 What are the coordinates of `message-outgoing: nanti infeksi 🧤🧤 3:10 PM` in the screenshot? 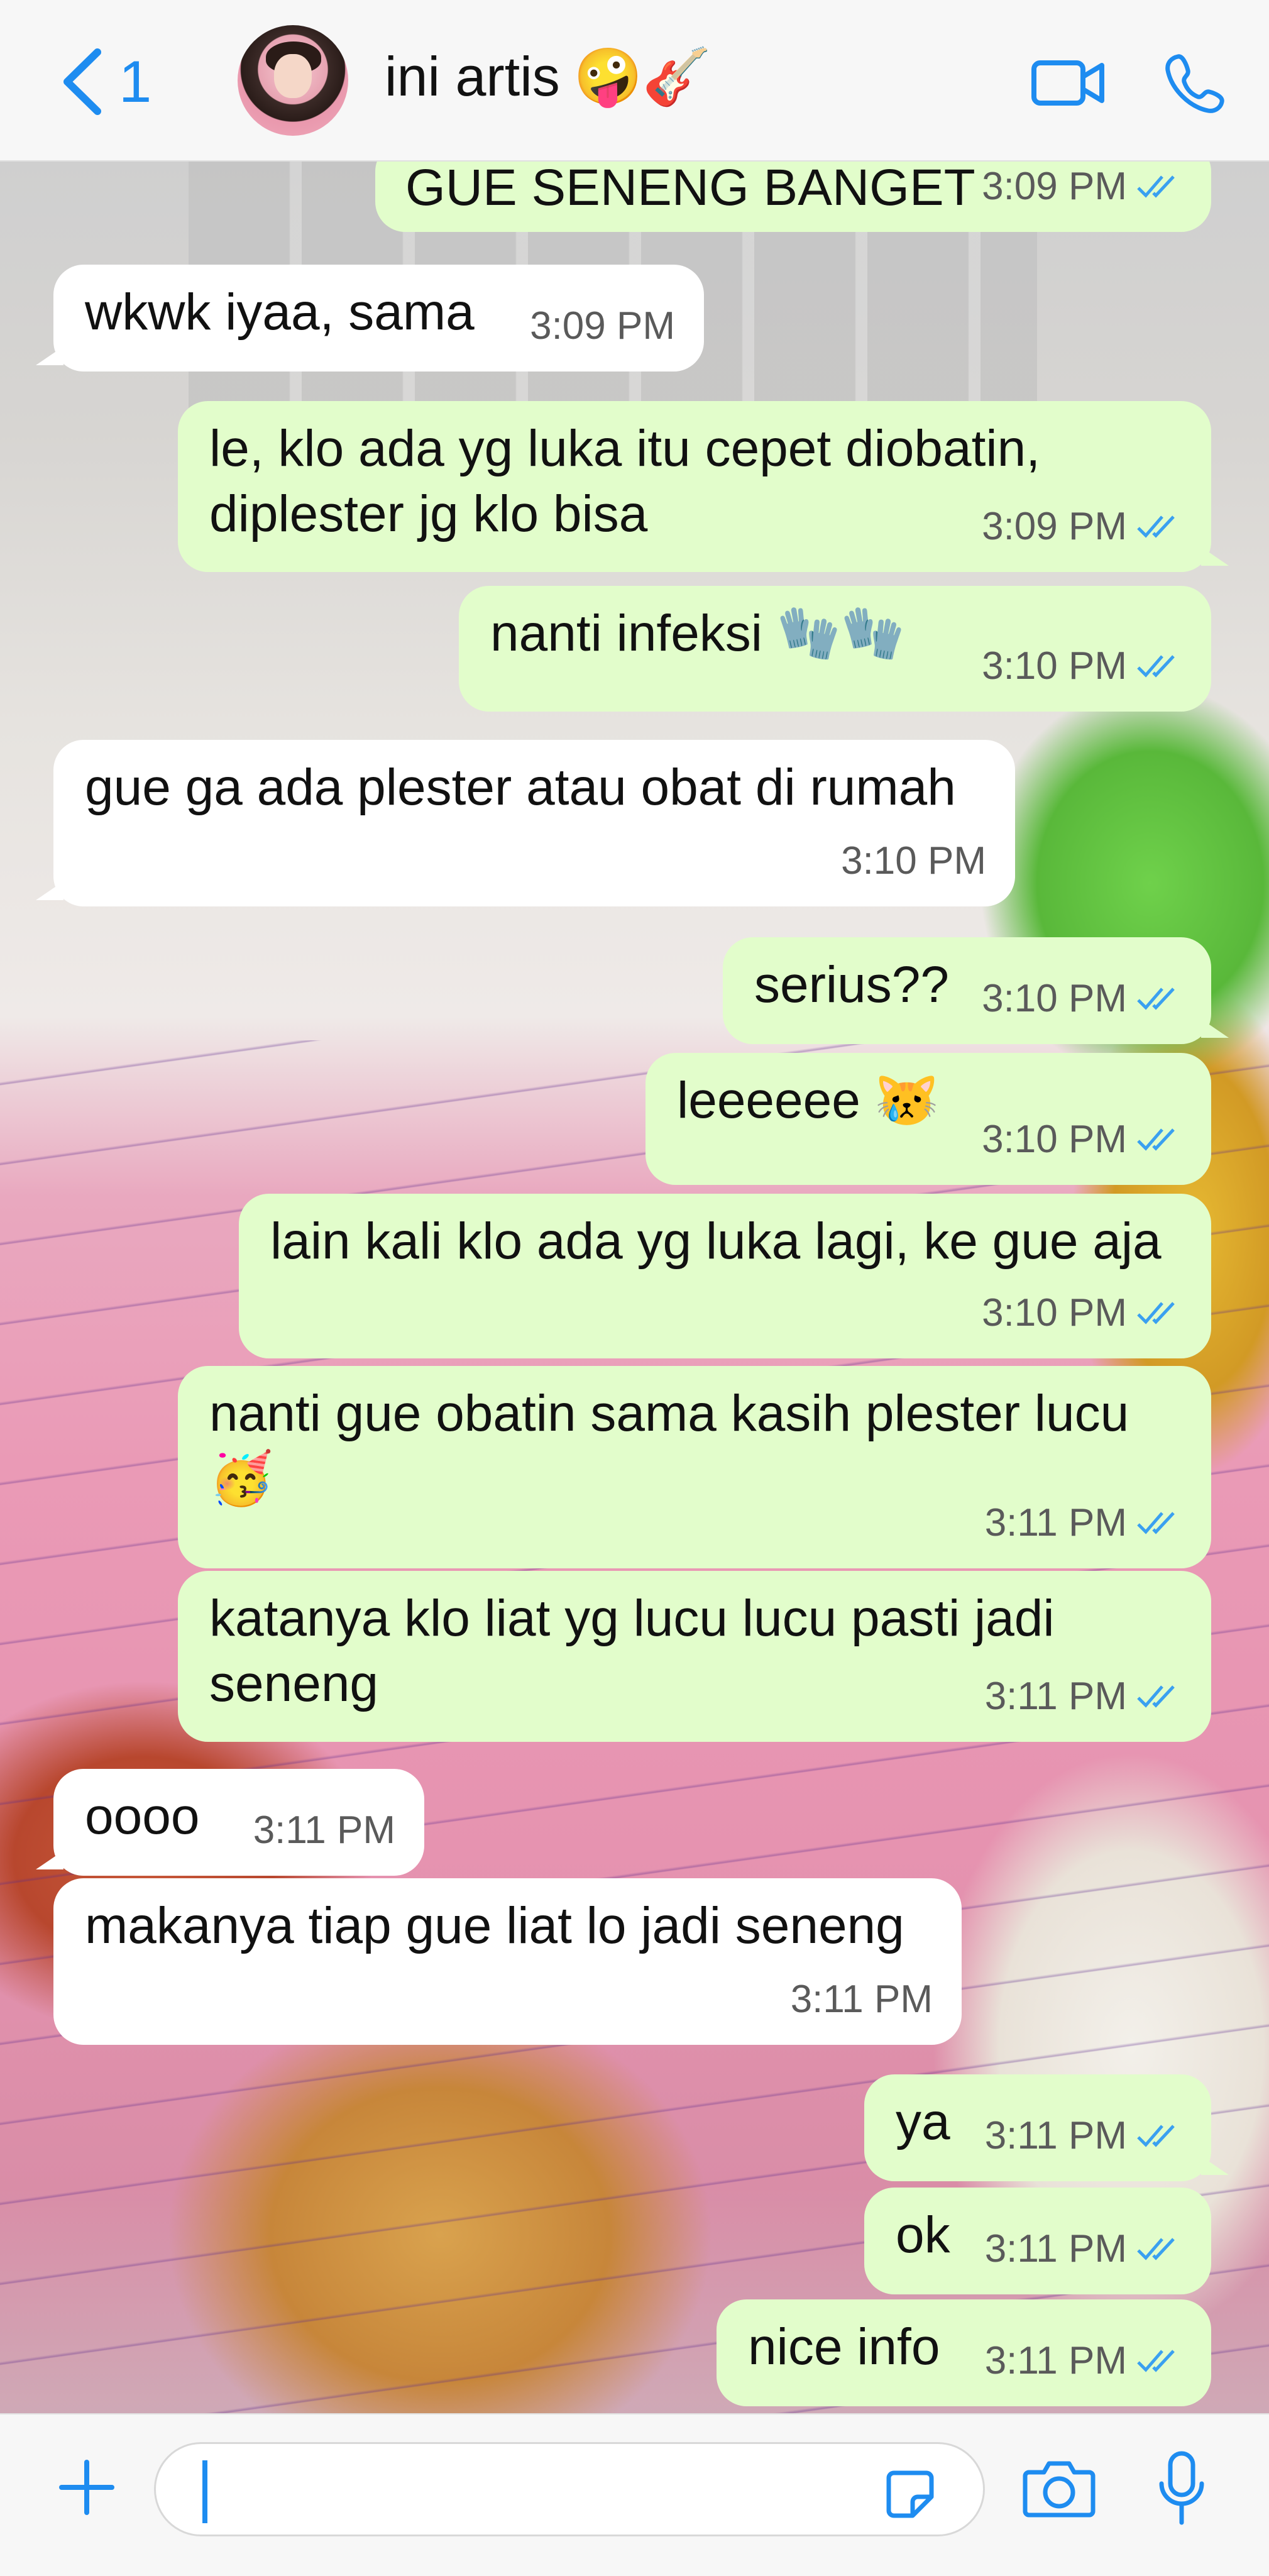 It's located at (835, 649).